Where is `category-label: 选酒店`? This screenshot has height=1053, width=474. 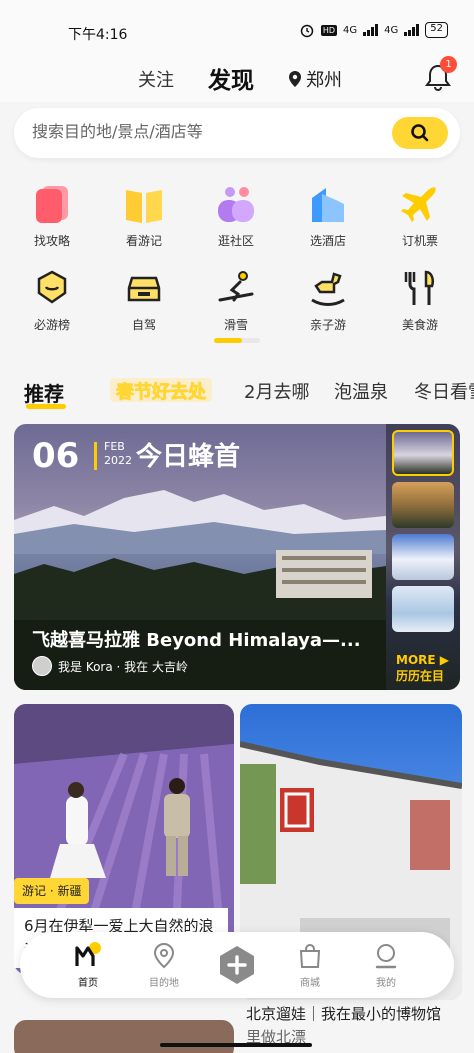 category-label: 选酒店 is located at coordinates (327, 241).